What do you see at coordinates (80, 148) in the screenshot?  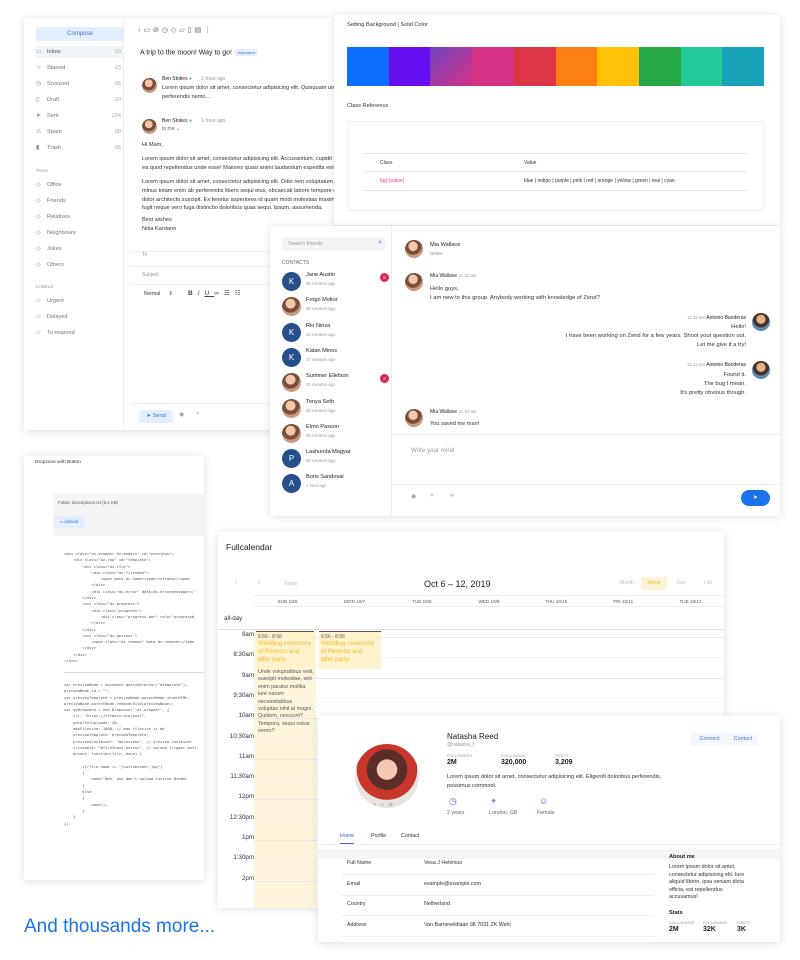 I see `sidebar-item-trash: ▮ Trash 05` at bounding box center [80, 148].